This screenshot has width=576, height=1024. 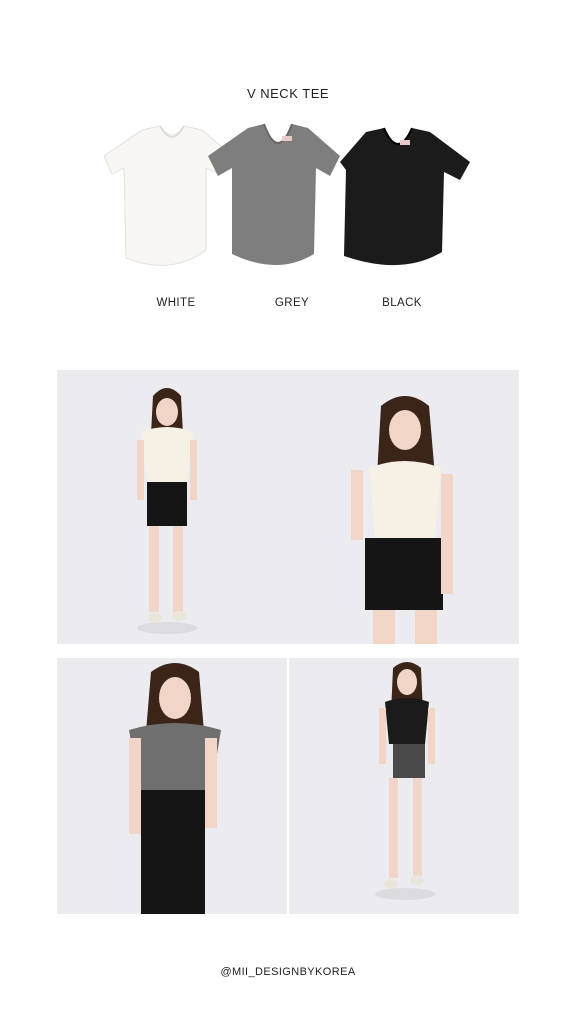 I want to click on model-photo-black, so click(x=404, y=786).